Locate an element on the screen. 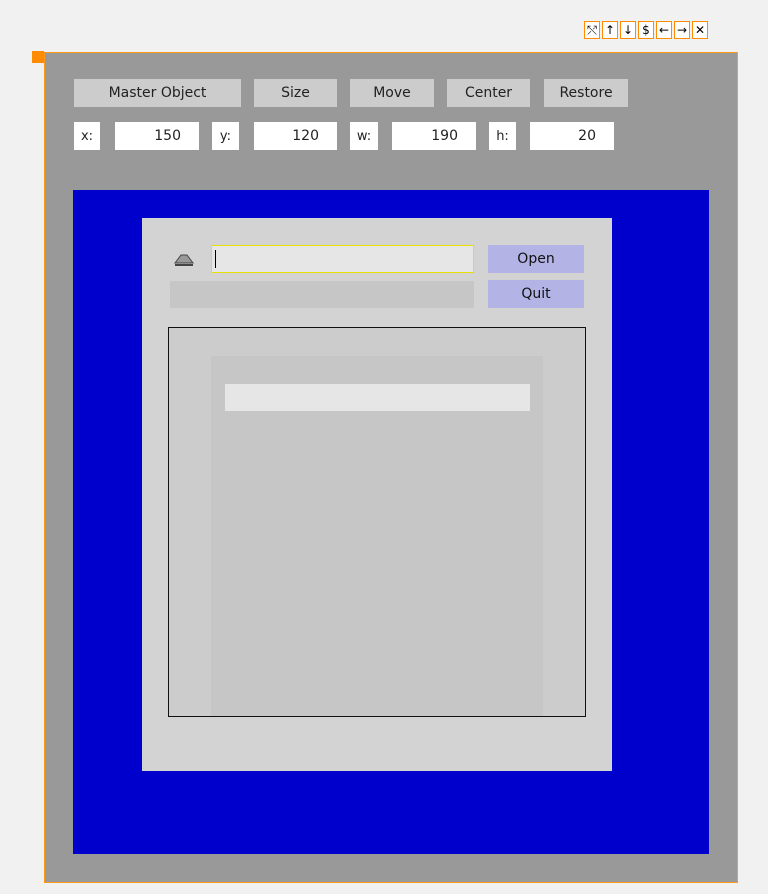 The width and height of the screenshot is (768, 894). status-field is located at coordinates (322, 294).